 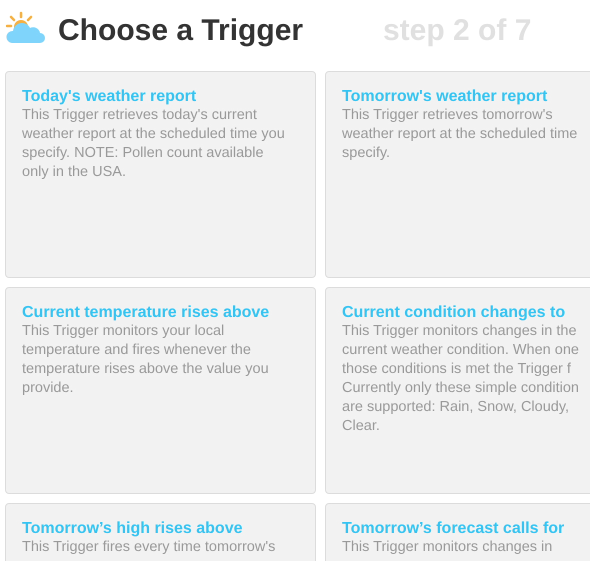 I want to click on trigger-title: Today's weather report, so click(x=110, y=97).